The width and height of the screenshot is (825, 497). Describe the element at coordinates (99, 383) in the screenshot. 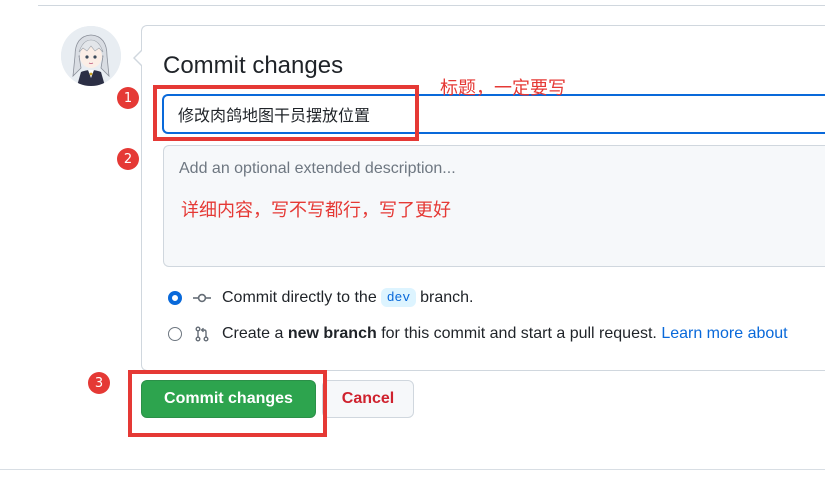

I see `annotation-marker-3: 3` at that location.